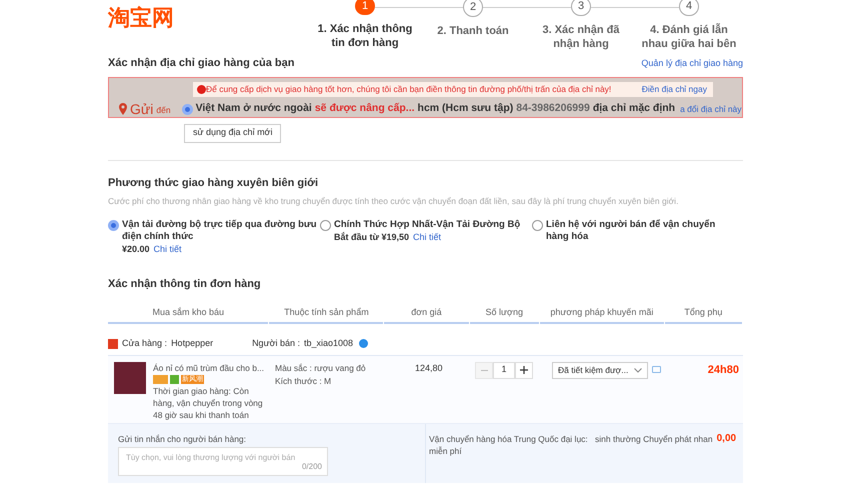 This screenshot has height=485, width=850. What do you see at coordinates (426, 315) in the screenshot?
I see `column-header: đơn giá` at bounding box center [426, 315].